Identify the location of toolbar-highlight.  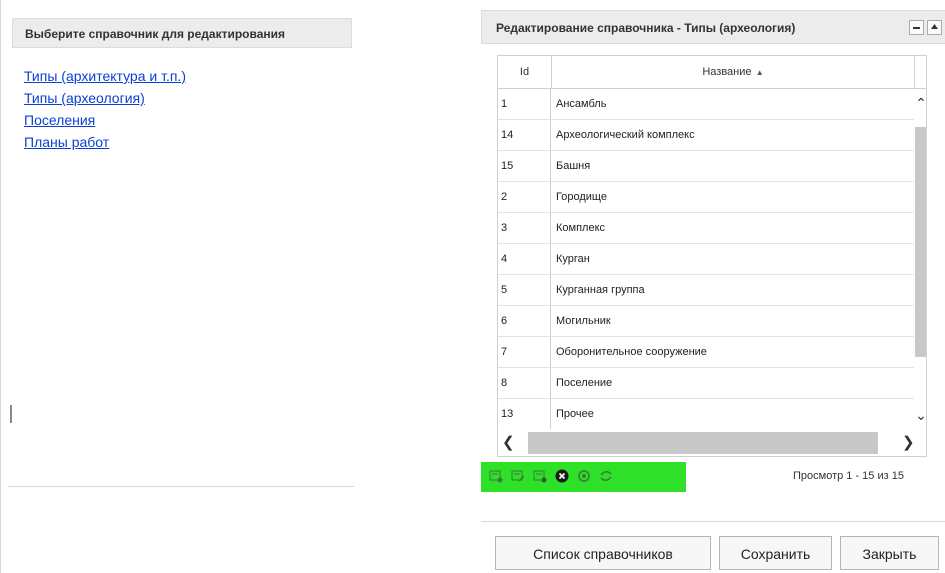
(583, 477).